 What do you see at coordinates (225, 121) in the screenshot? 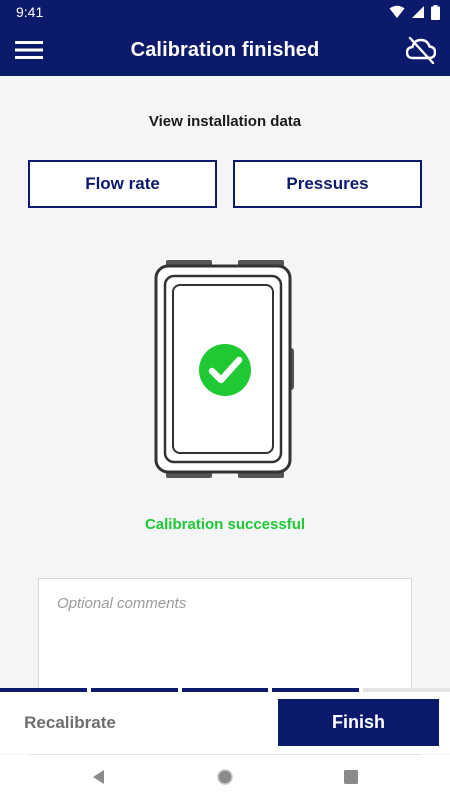
I see `installation-data-label: View installation data` at bounding box center [225, 121].